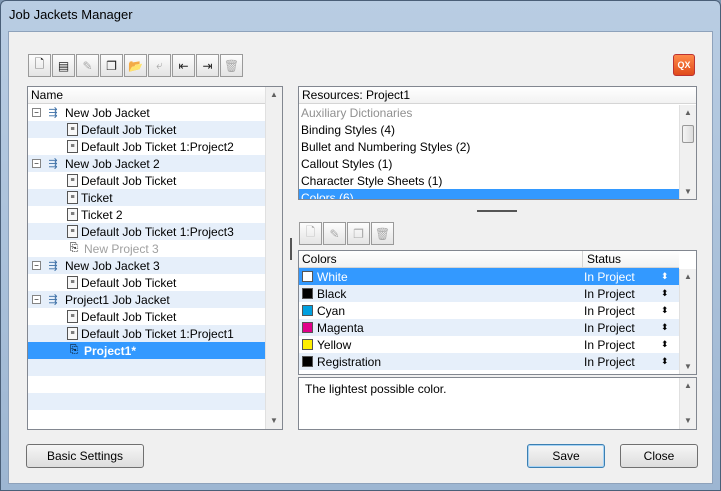 Image resolution: width=721 pixels, height=491 pixels. What do you see at coordinates (688, 134) in the screenshot?
I see `resources-scroll-thumb` at bounding box center [688, 134].